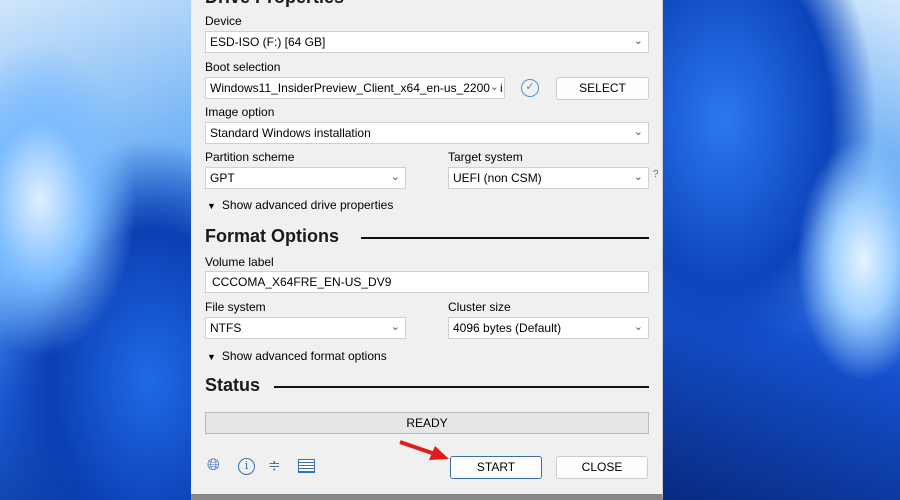 The width and height of the screenshot is (900, 500). Describe the element at coordinates (250, 157) in the screenshot. I see `partition-scheme-label: Partition scheme` at that location.